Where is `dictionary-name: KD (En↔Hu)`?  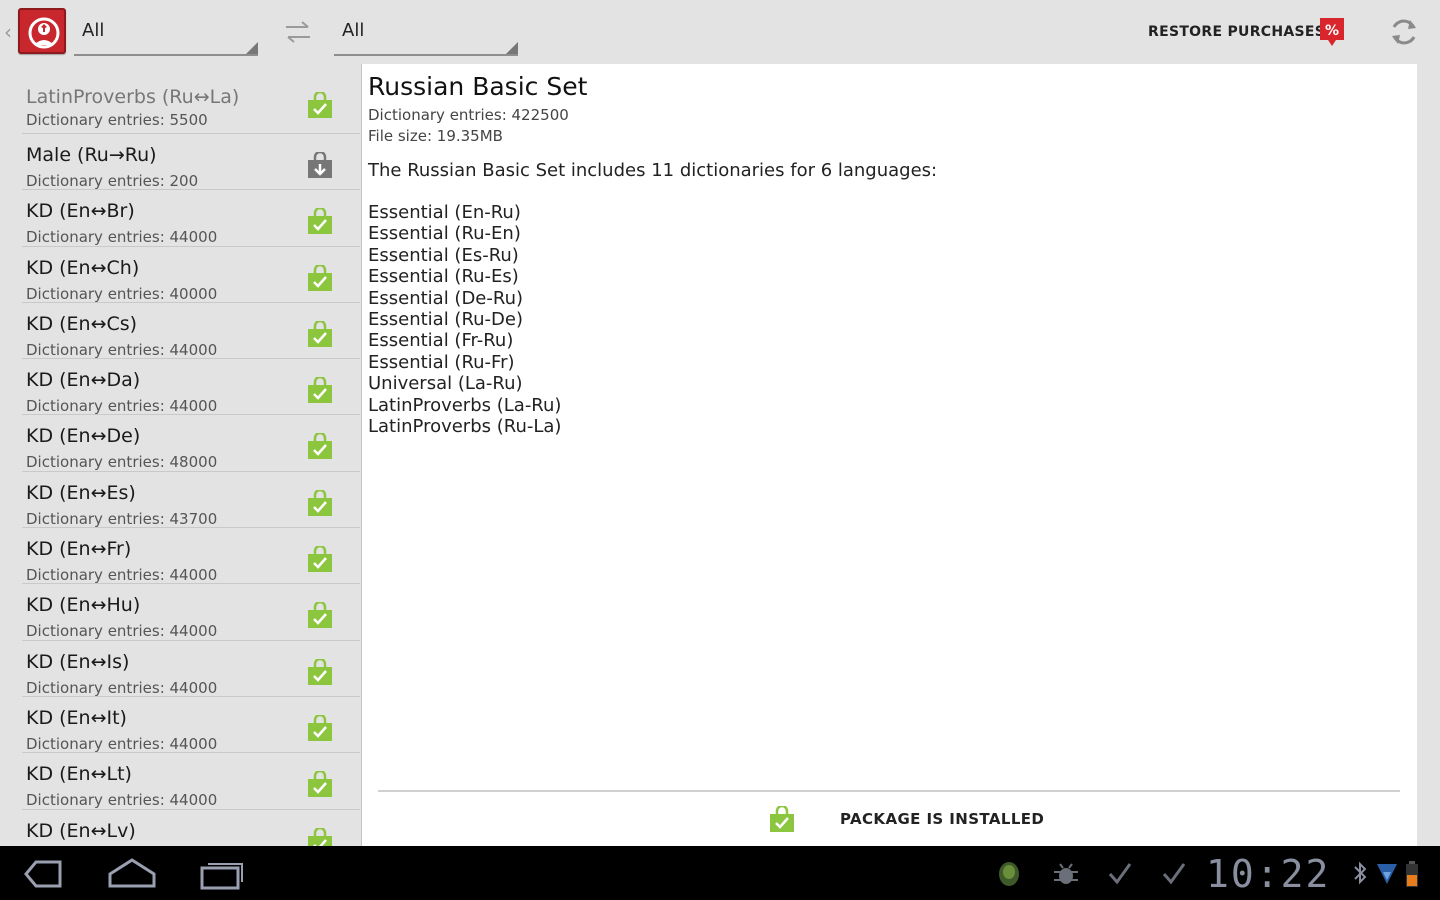
dictionary-name: KD (En↔Hu) is located at coordinates (83, 605).